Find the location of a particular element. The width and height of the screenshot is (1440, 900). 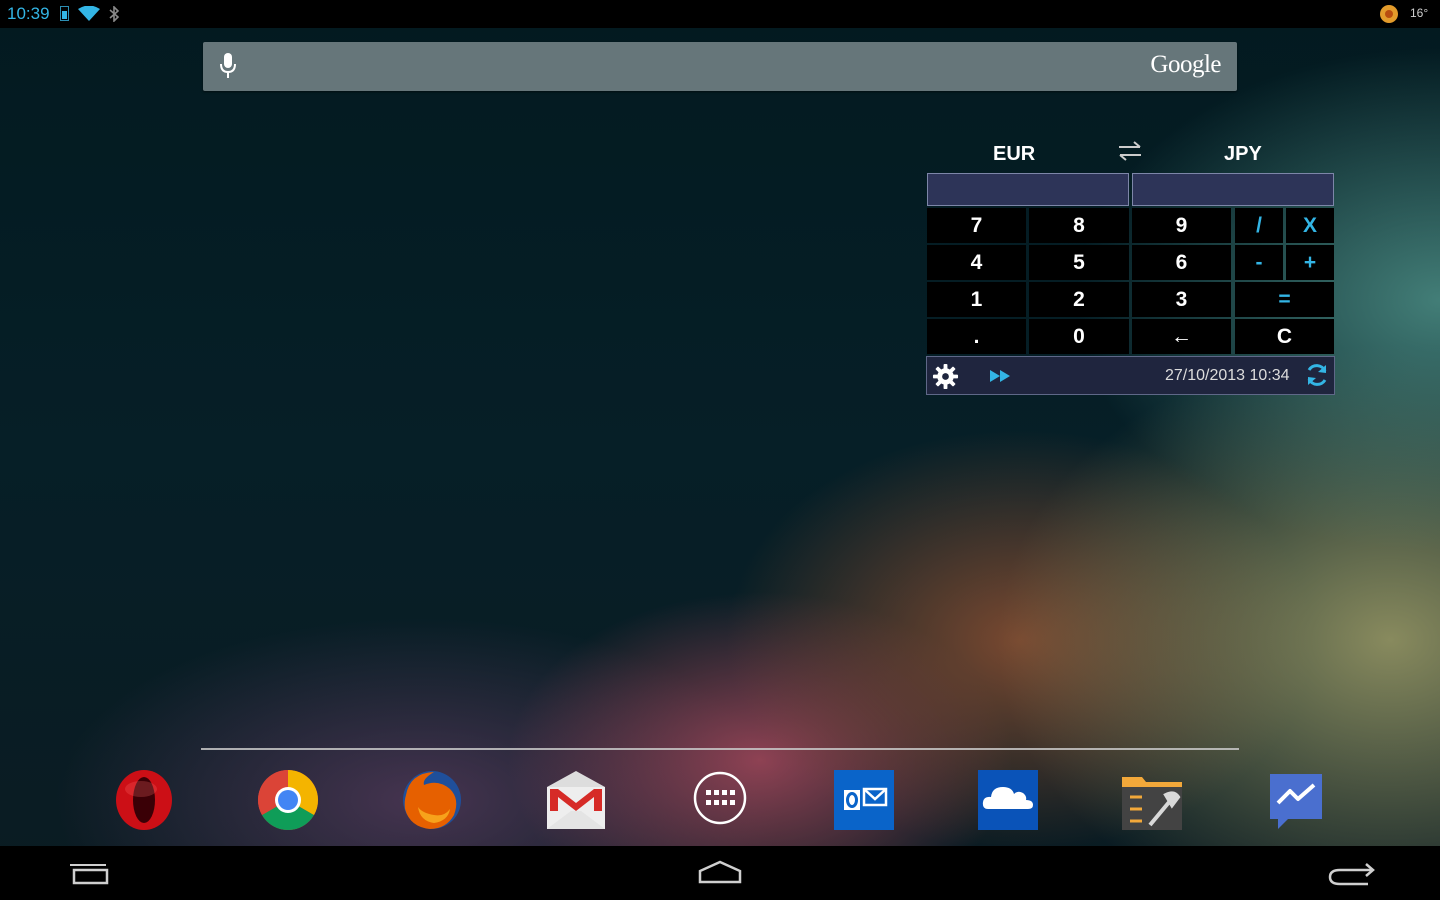

key-1: 1 is located at coordinates (976, 299).